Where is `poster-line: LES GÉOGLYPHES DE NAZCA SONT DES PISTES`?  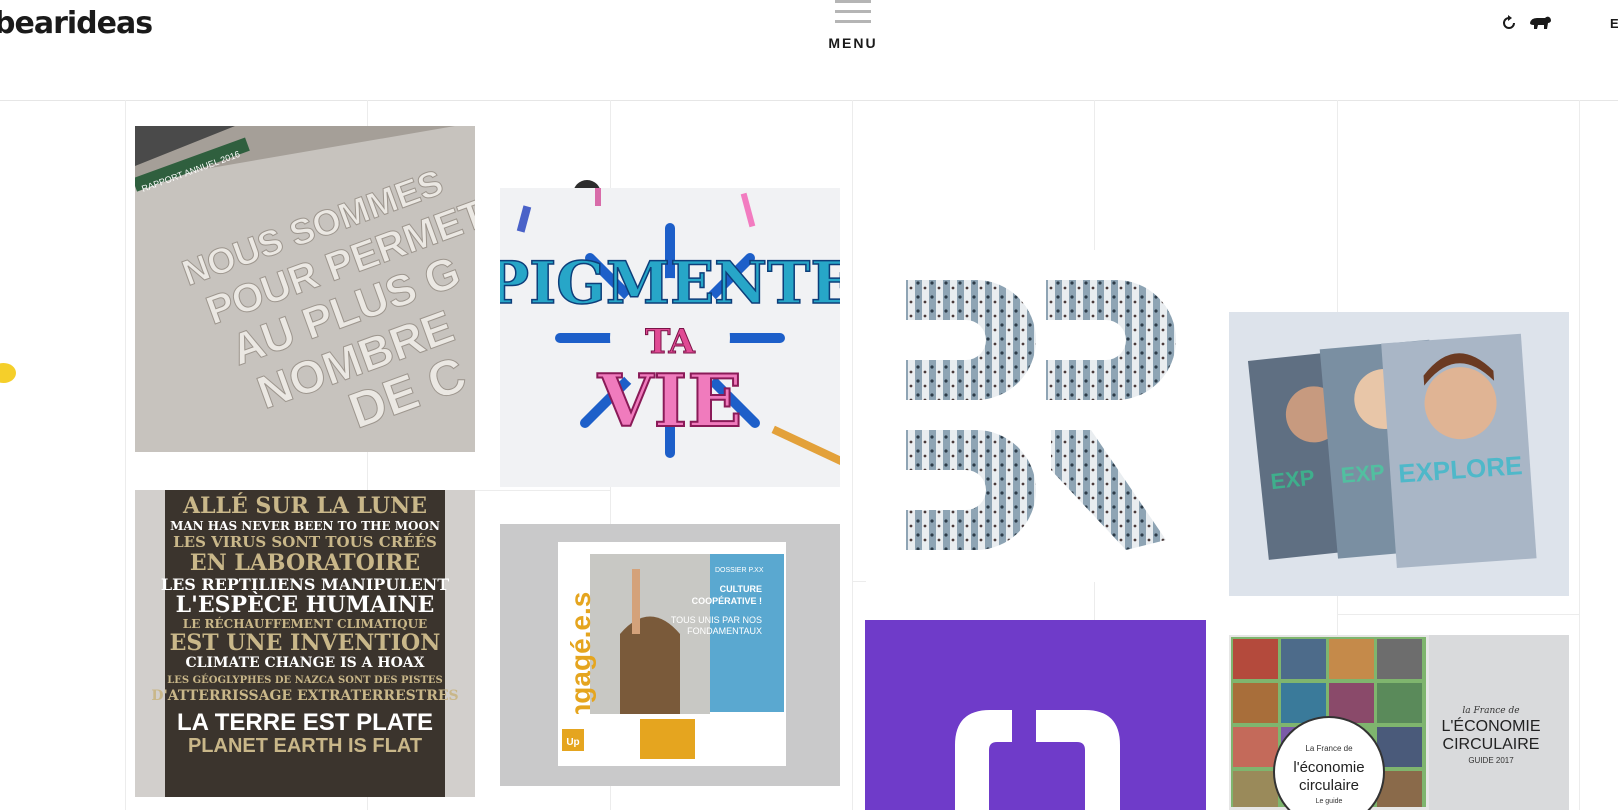
poster-line: LES GÉOGLYPHES DE NAZCA SONT DES PISTES is located at coordinates (304, 680).